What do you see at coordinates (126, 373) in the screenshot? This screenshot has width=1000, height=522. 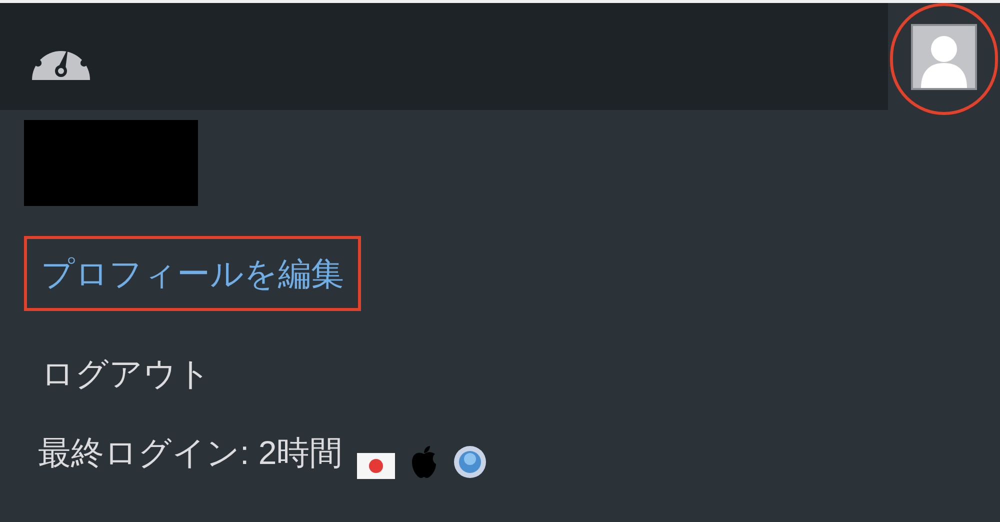 I see `menu-link: ログアウト` at bounding box center [126, 373].